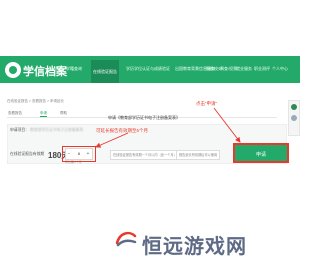 The width and height of the screenshot is (320, 272). I want to click on nav-item-career-test: 职业测评, so click(262, 69).